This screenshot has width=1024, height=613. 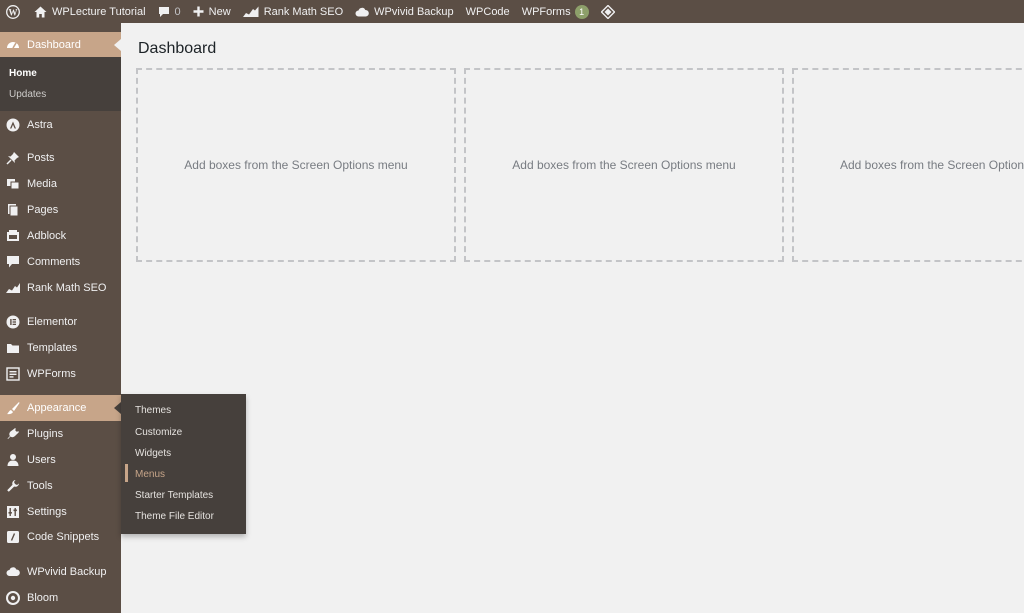 What do you see at coordinates (174, 516) in the screenshot?
I see `flyout-item-theme-file-editor: Theme File Editor` at bounding box center [174, 516].